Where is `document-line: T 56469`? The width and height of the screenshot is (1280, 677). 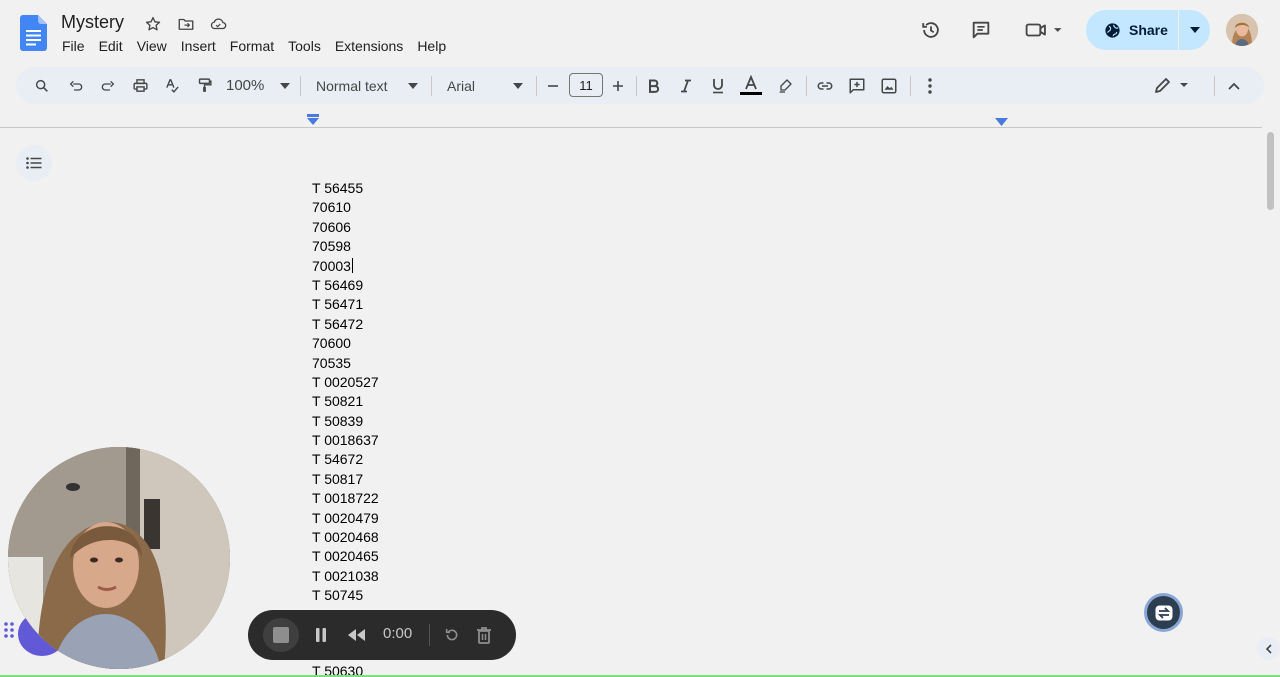 document-line: T 56469 is located at coordinates (345, 285).